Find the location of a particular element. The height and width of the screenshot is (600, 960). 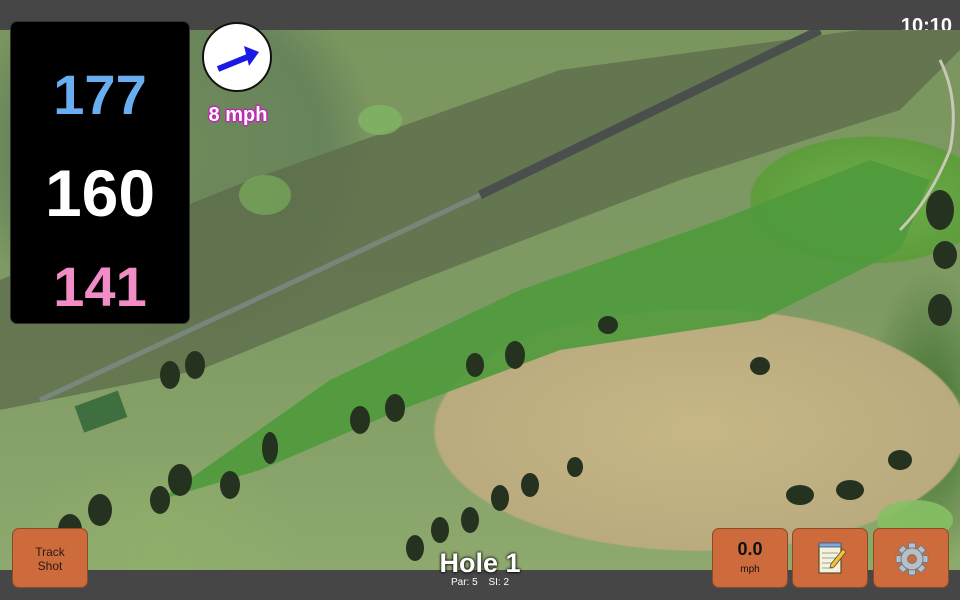

track-shot-label-line2: Shot is located at coordinates (50, 566).